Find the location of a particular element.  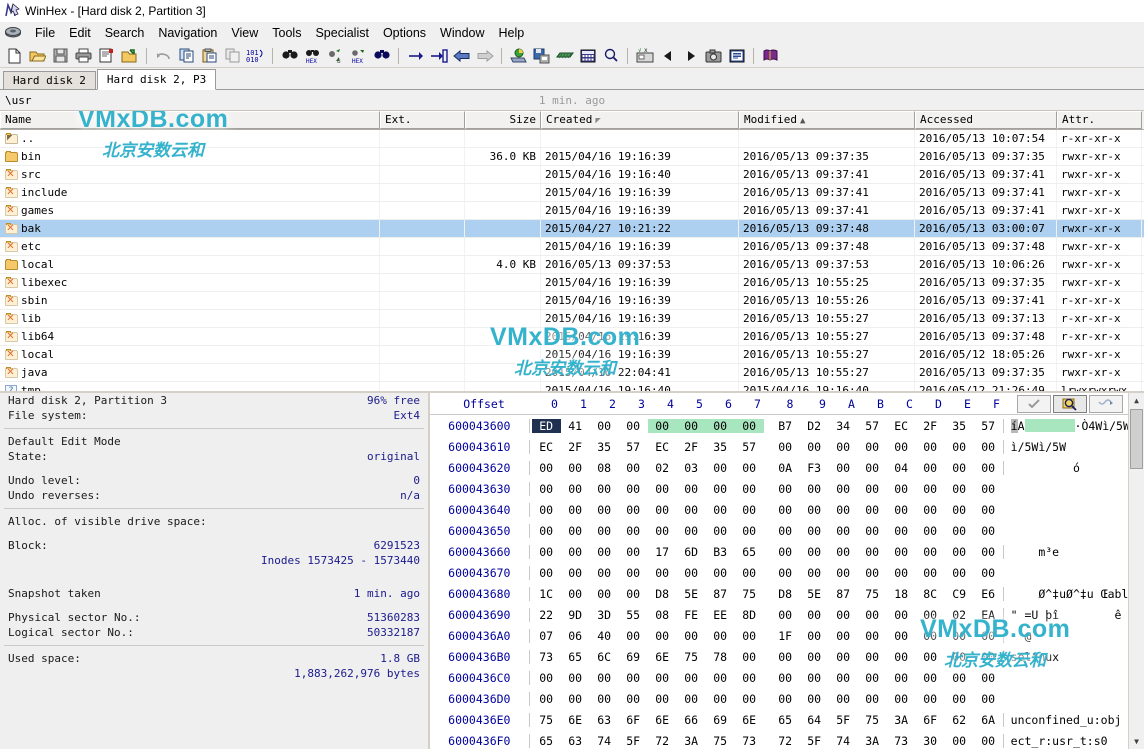

hex-byte: EA is located at coordinates (988, 615).